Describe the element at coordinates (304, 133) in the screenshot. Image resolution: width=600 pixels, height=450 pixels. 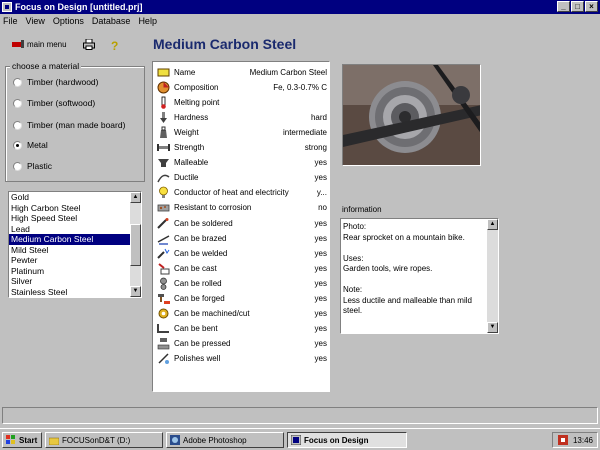
I see `property-value: intermediate` at that location.